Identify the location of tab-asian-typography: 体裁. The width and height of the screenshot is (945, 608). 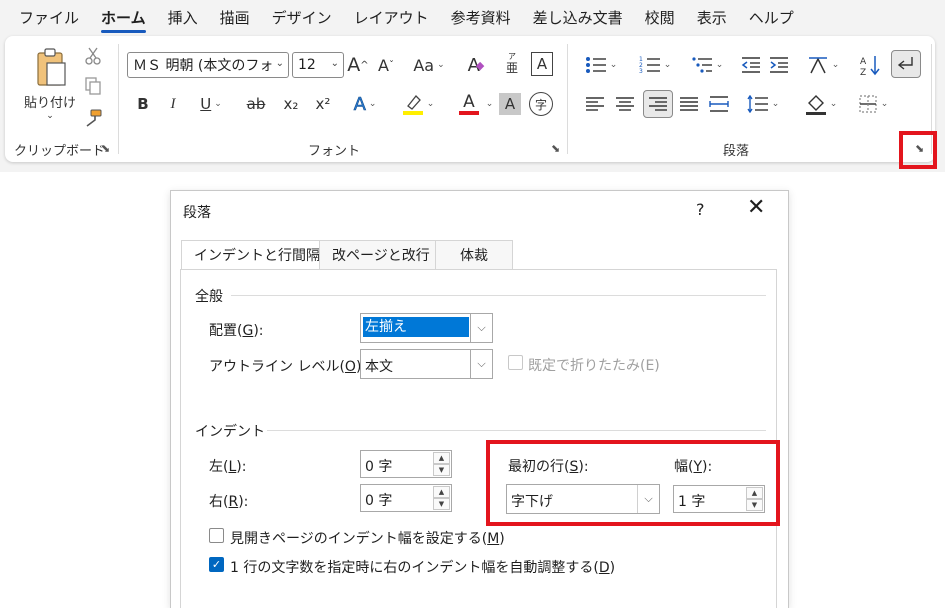
(474, 255).